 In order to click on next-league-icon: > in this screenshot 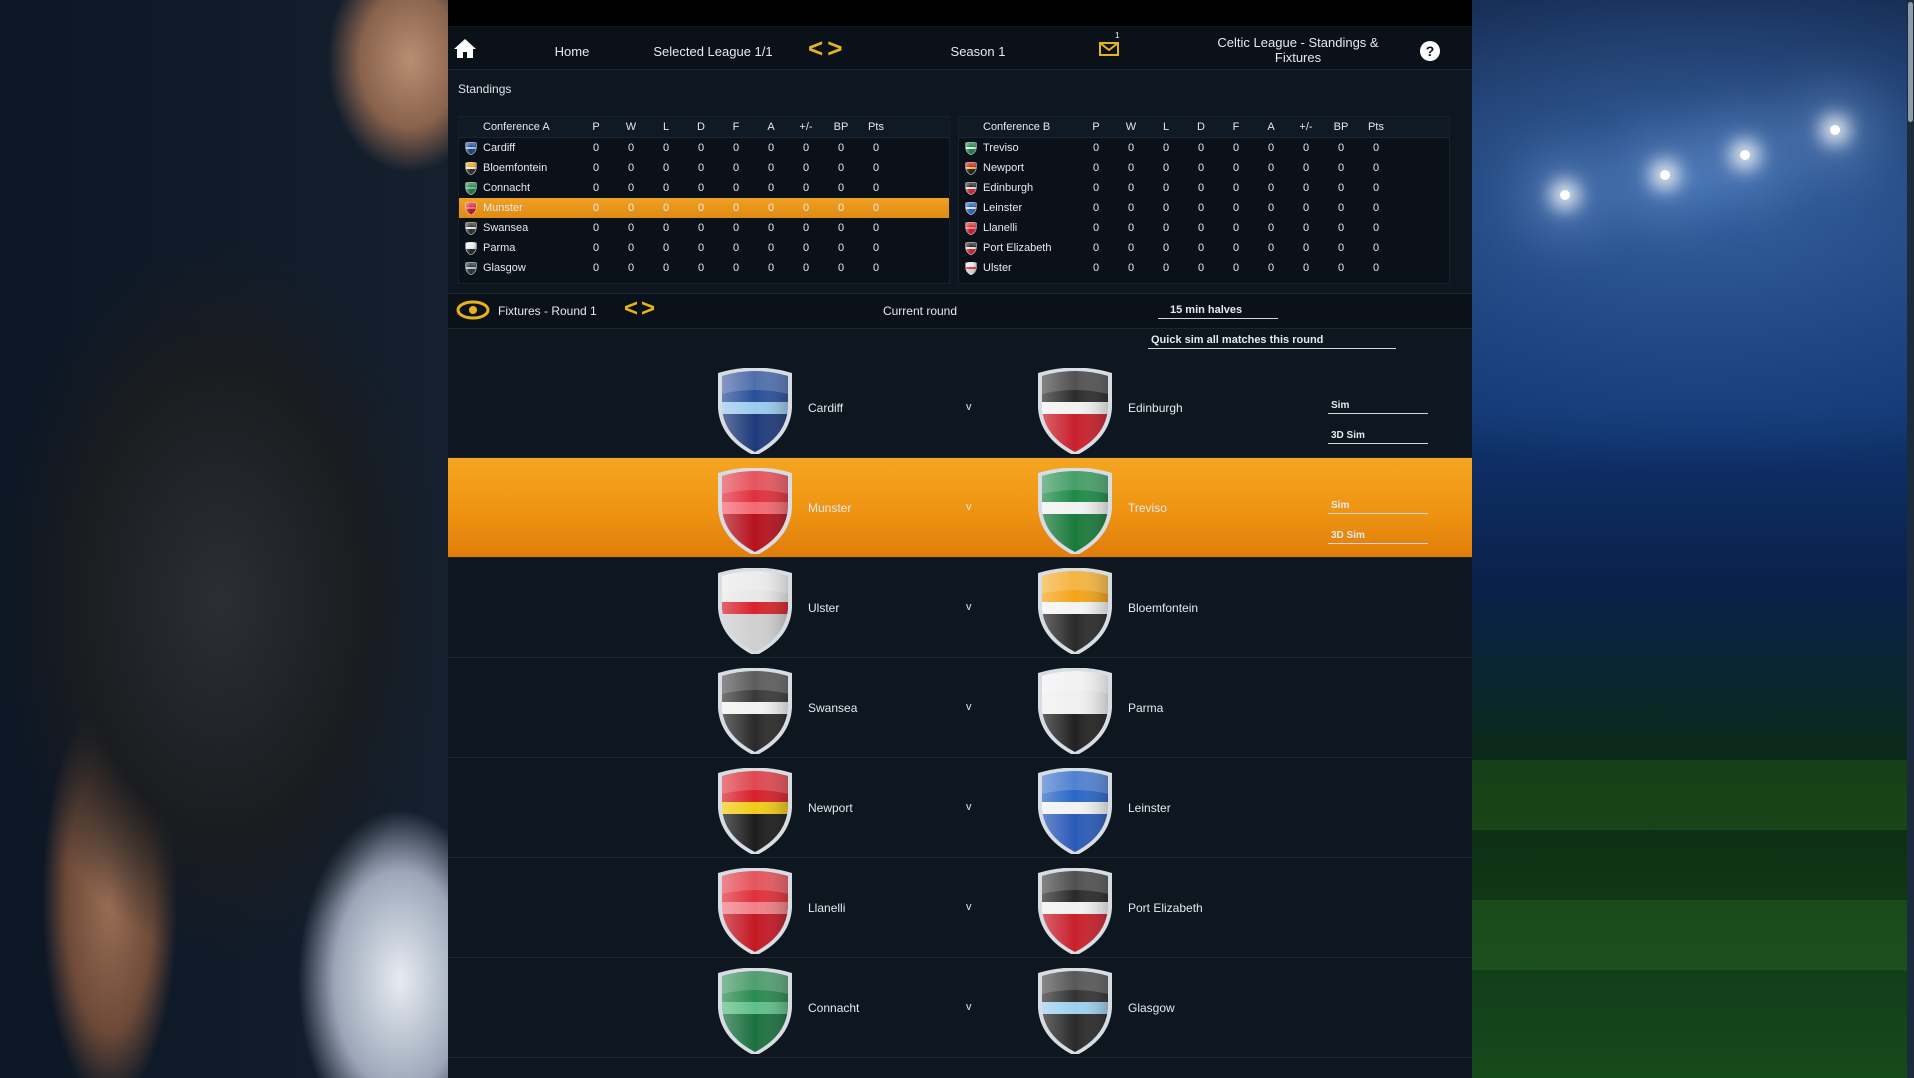, I will do `click(836, 48)`.